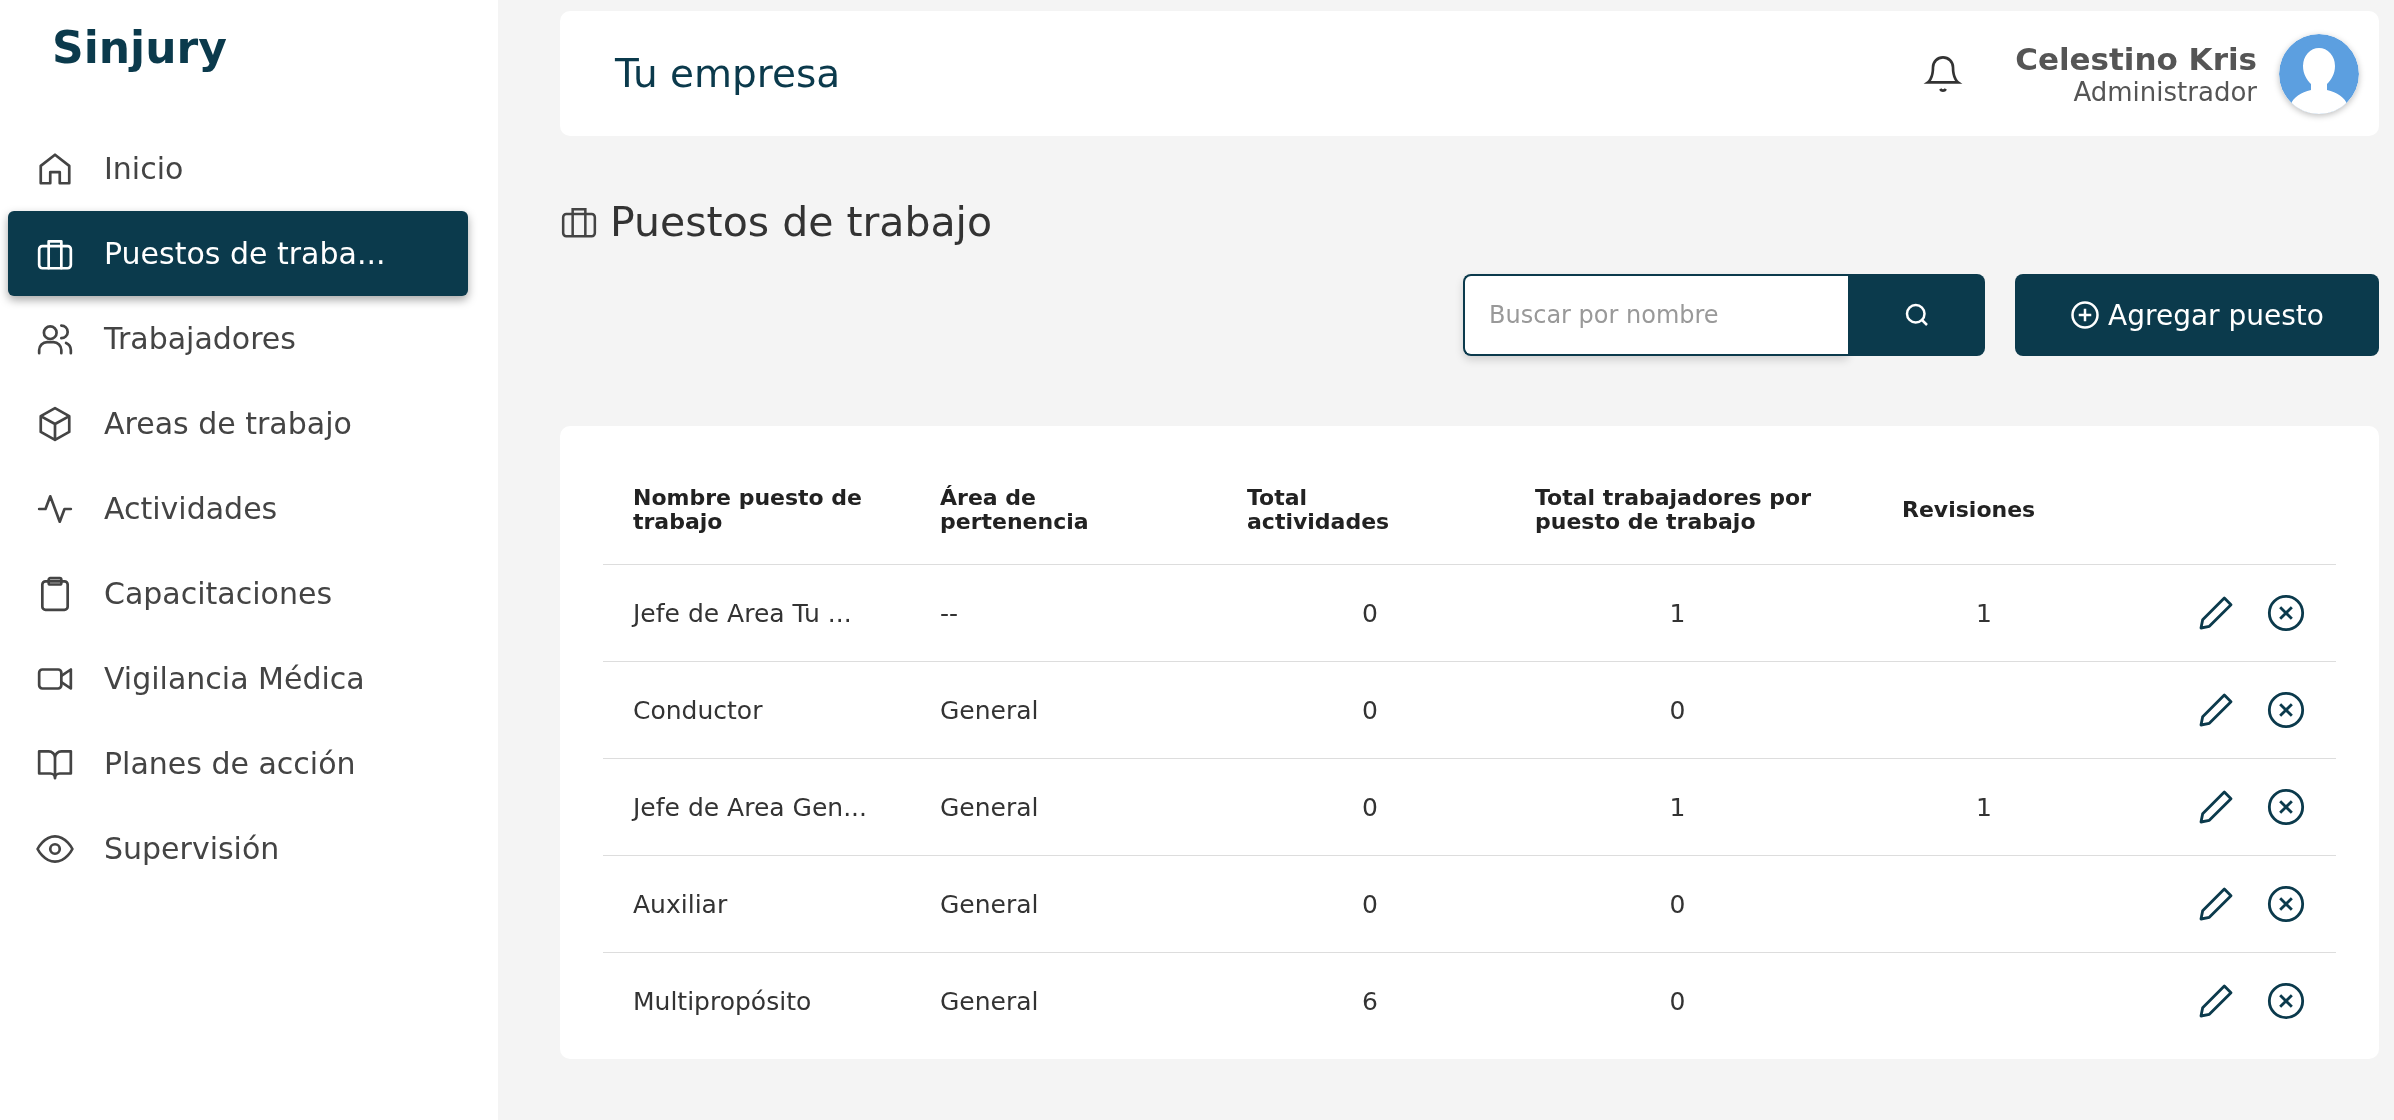  Describe the element at coordinates (801, 222) in the screenshot. I see `page-title: Puestos de trabajo` at that location.